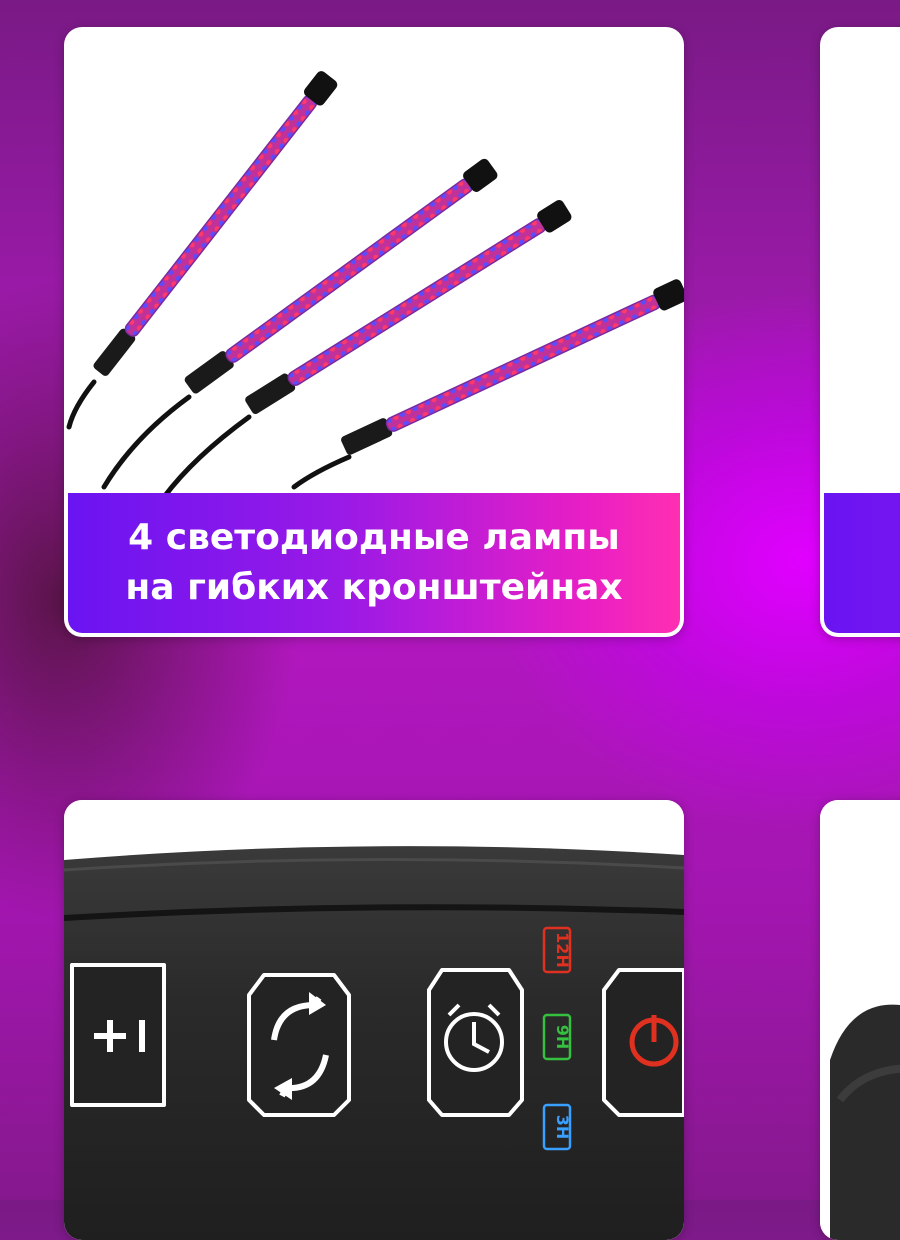 The height and width of the screenshot is (1240, 900). Describe the element at coordinates (374, 537) in the screenshot. I see `caption-line-1: 4 светодиодные лампы` at that location.